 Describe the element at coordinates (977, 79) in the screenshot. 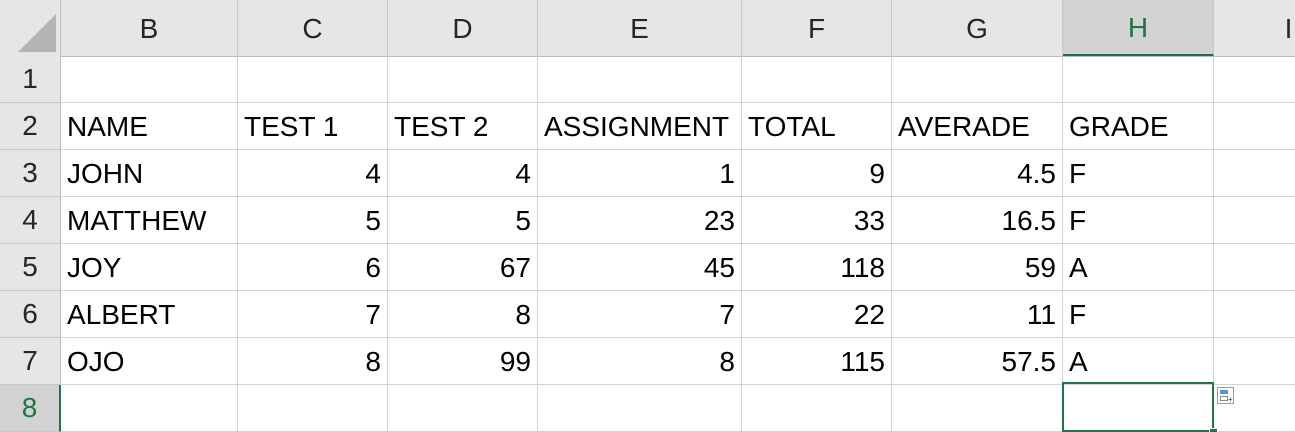

I see `cell-g1` at that location.